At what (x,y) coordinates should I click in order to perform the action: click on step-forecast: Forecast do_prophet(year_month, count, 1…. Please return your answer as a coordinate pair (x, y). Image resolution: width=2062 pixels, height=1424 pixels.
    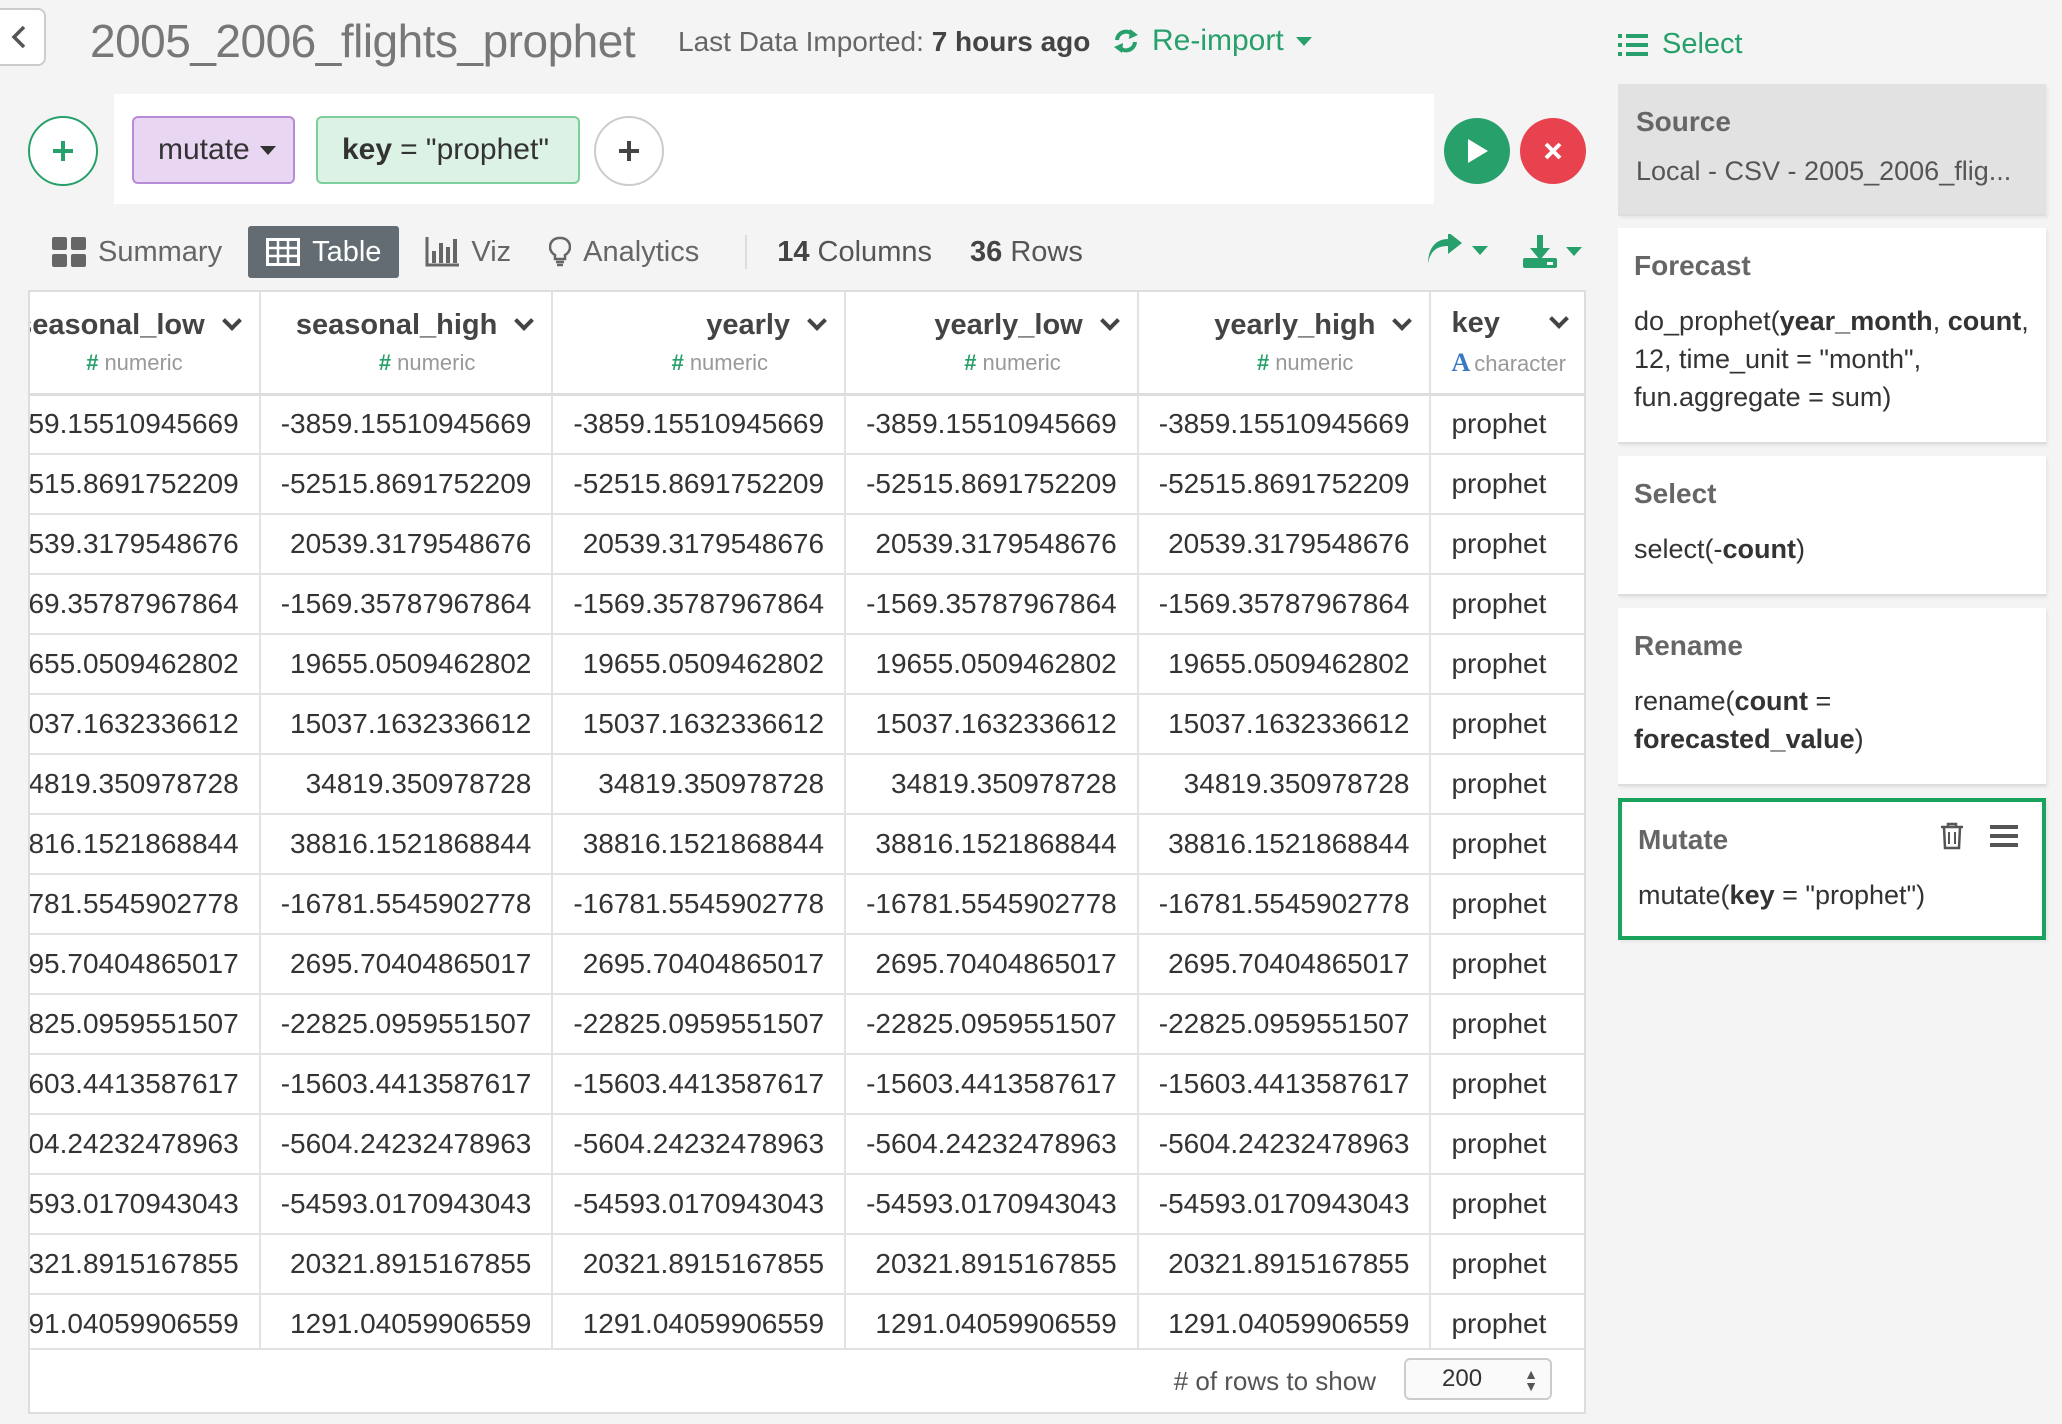
    Looking at the image, I should click on (1832, 336).